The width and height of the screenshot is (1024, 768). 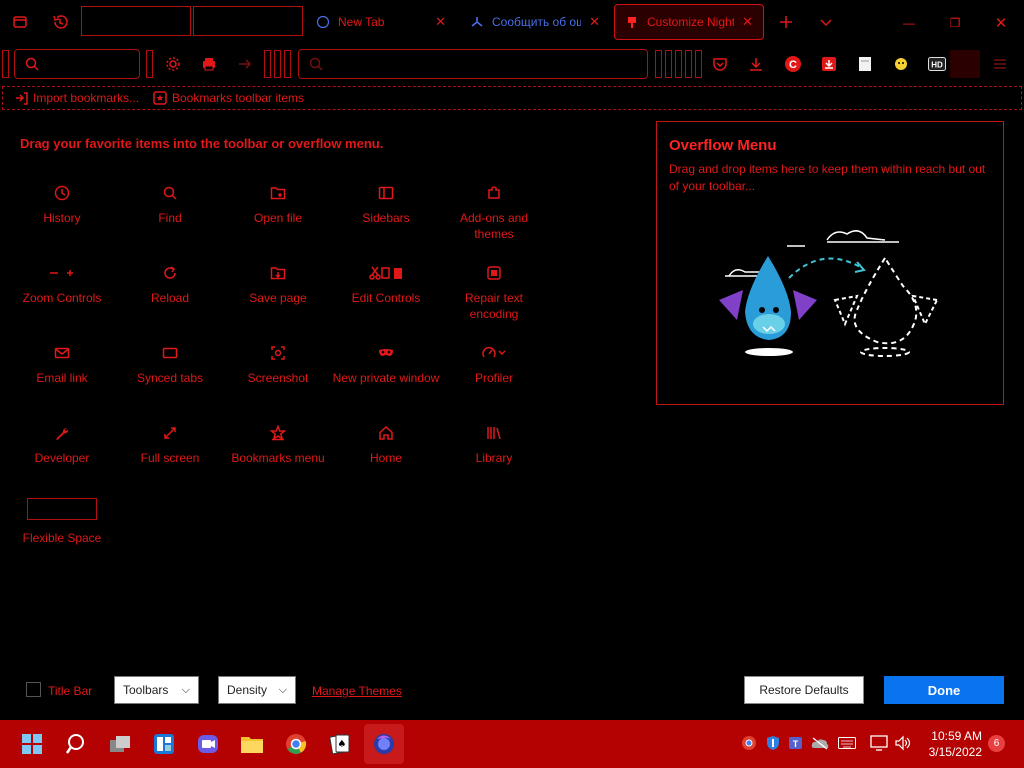 What do you see at coordinates (386, 218) in the screenshot?
I see `palette-item-label: Sidebars` at bounding box center [386, 218].